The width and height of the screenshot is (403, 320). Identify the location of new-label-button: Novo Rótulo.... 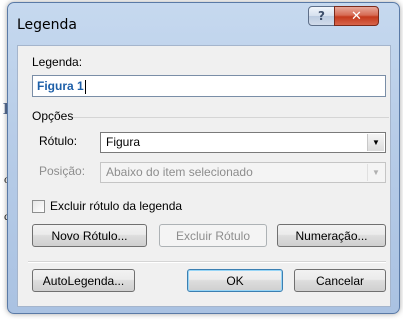
(89, 235).